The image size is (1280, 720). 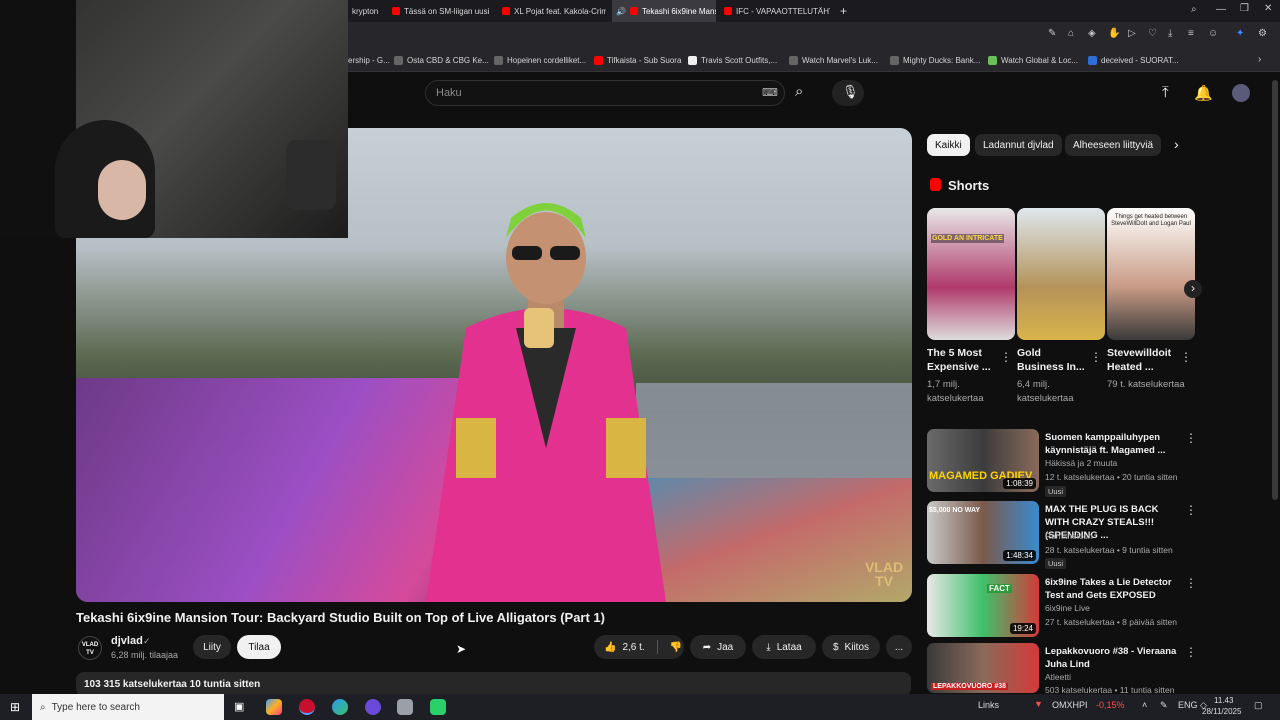 I want to click on links-toolbar: Links, so click(x=988, y=705).